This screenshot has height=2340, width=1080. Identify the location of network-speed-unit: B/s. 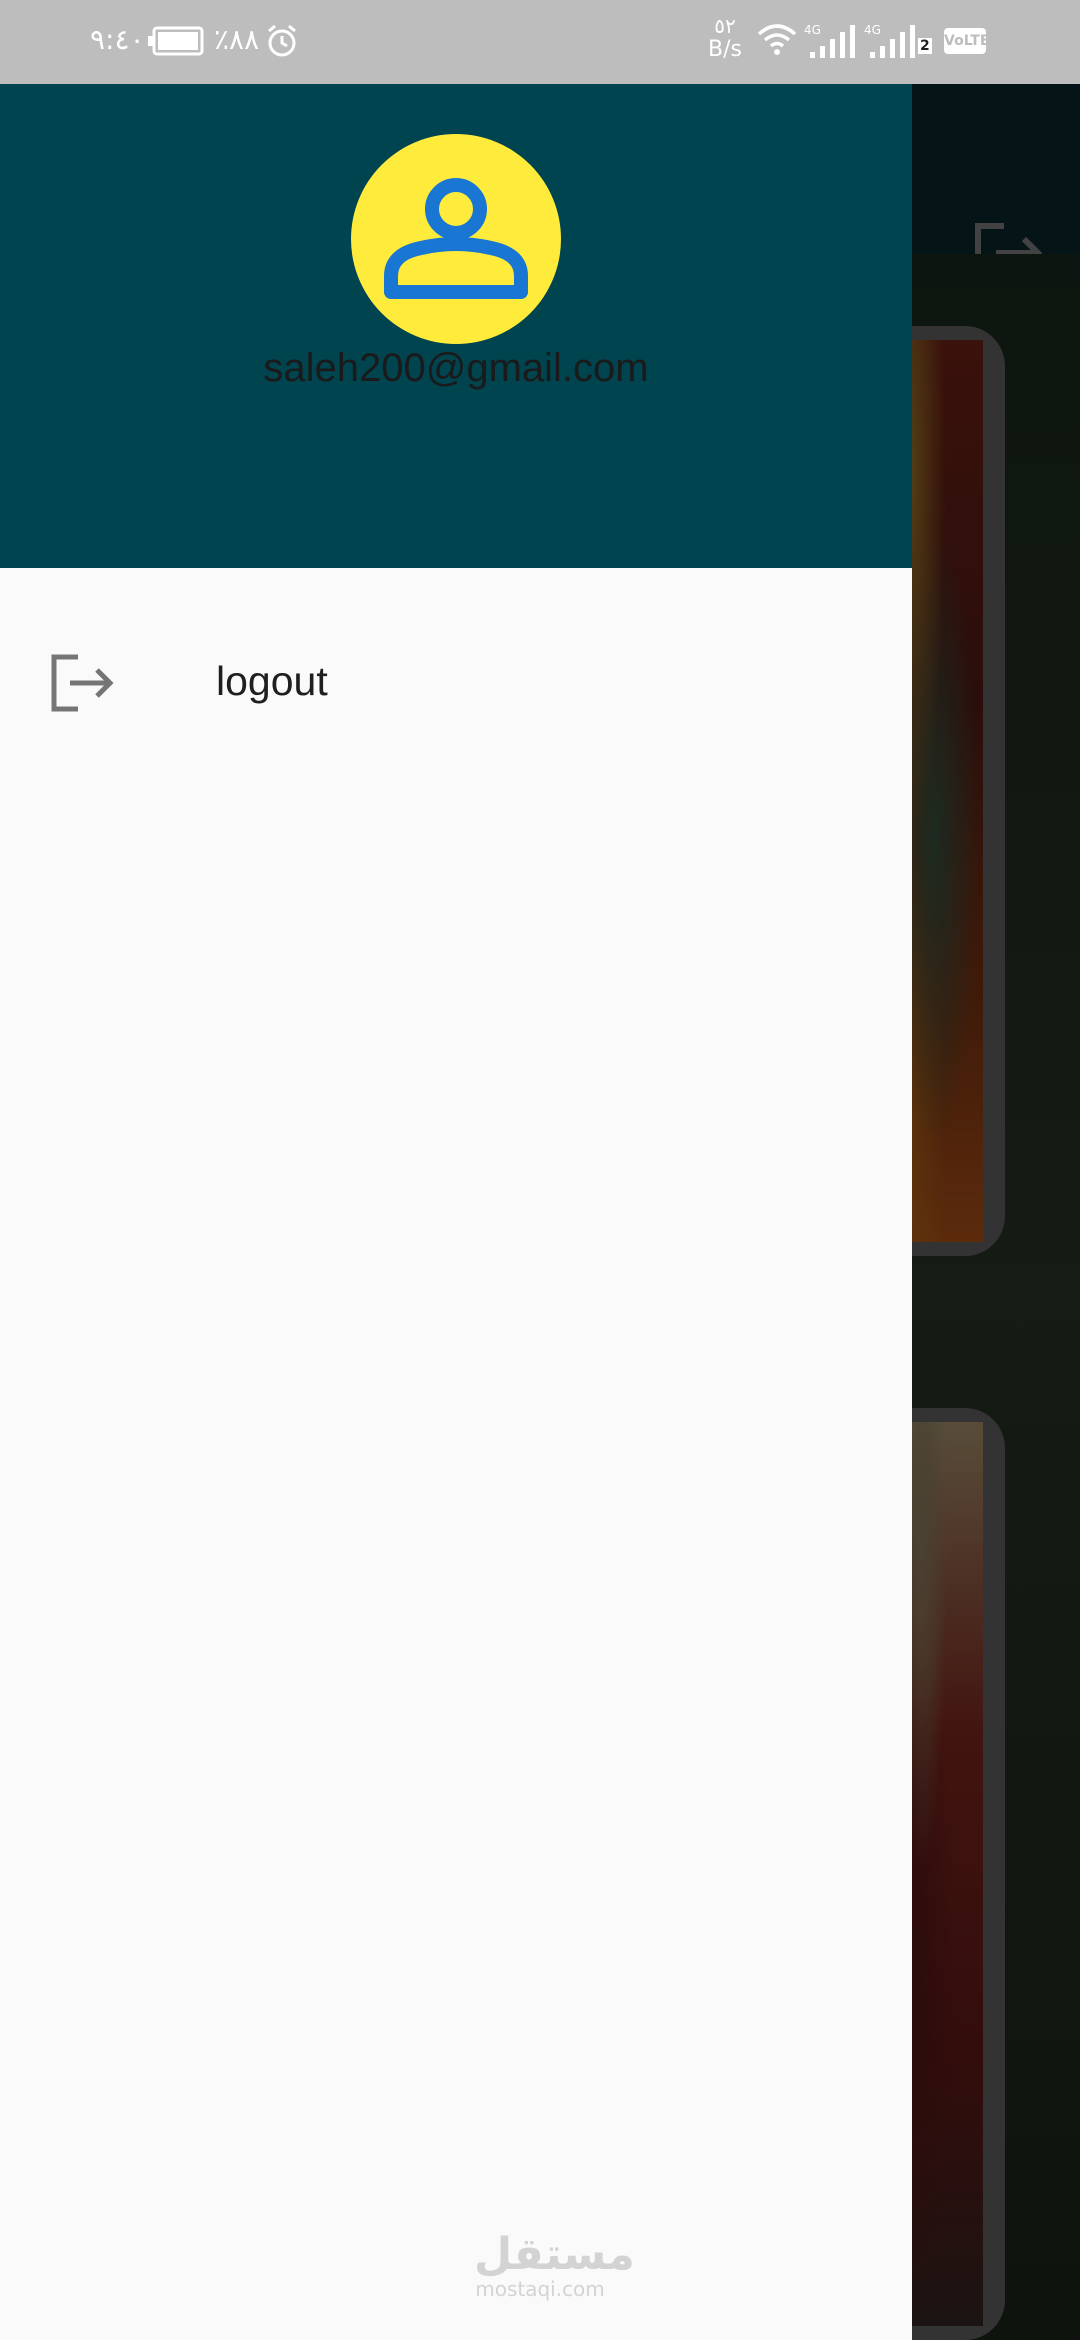
(725, 49).